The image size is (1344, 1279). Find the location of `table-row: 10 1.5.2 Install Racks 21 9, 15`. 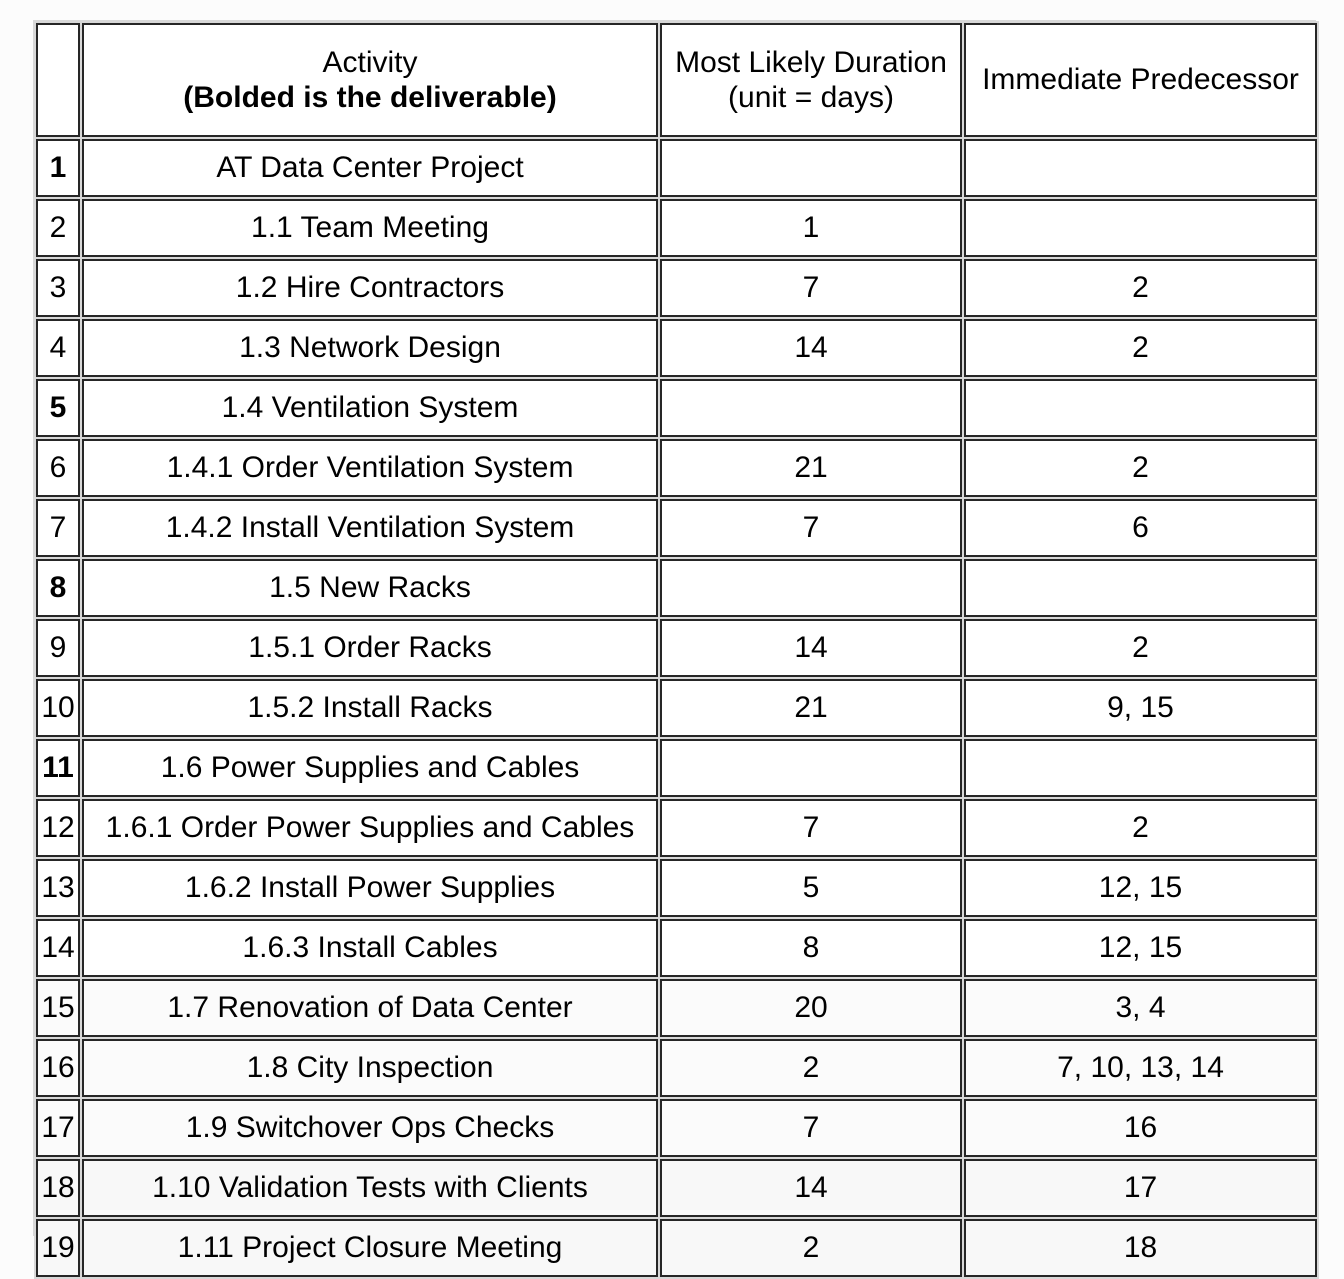

table-row: 10 1.5.2 Install Racks 21 9, 15 is located at coordinates (676, 708).